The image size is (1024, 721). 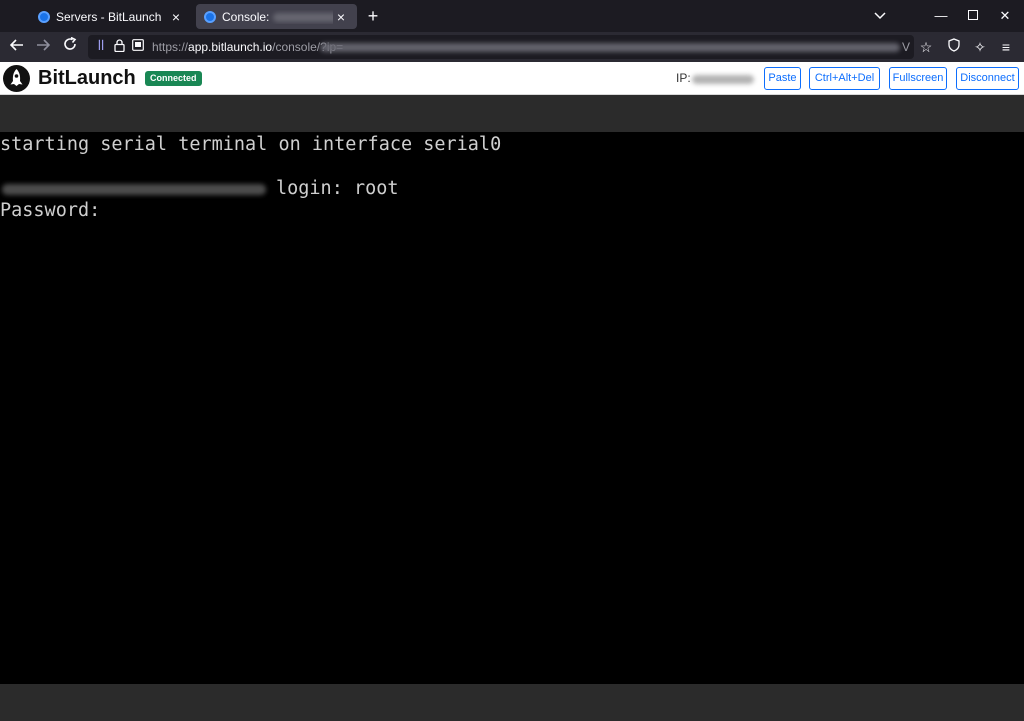 What do you see at coordinates (782, 78) in the screenshot?
I see `paste-button: Paste` at bounding box center [782, 78].